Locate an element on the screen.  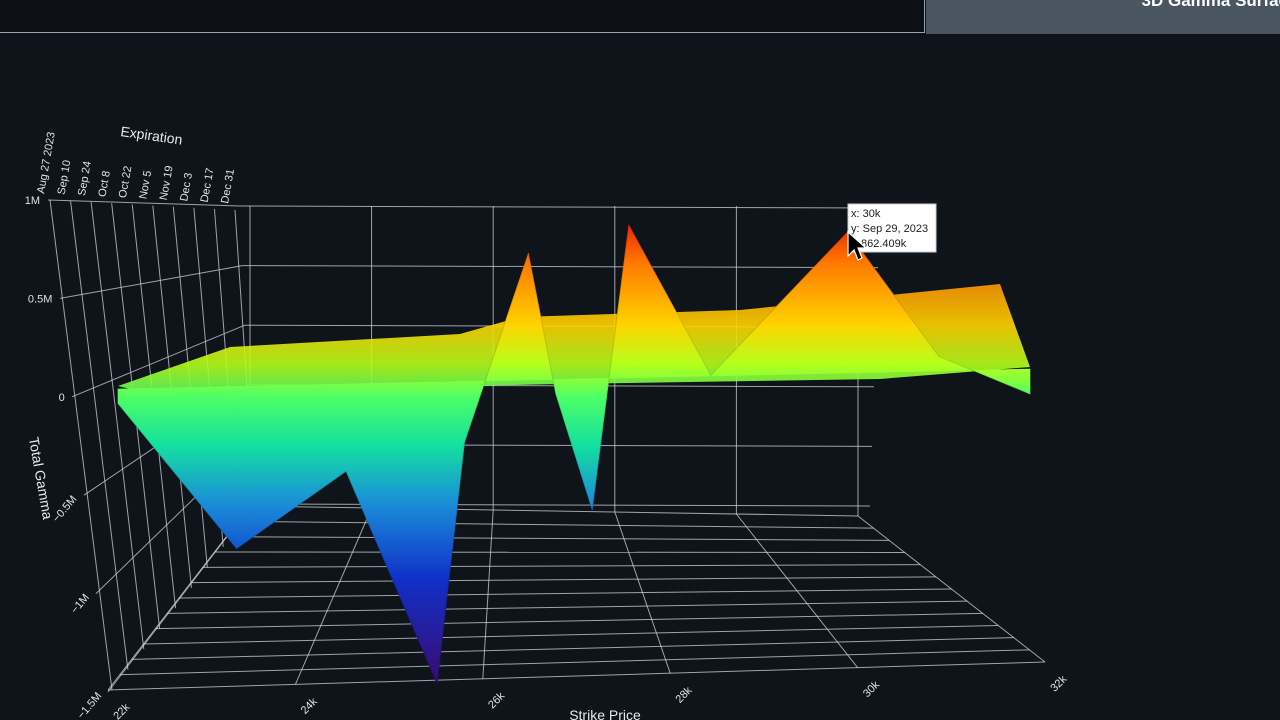
x-tick-label: 26k is located at coordinates (496, 700).